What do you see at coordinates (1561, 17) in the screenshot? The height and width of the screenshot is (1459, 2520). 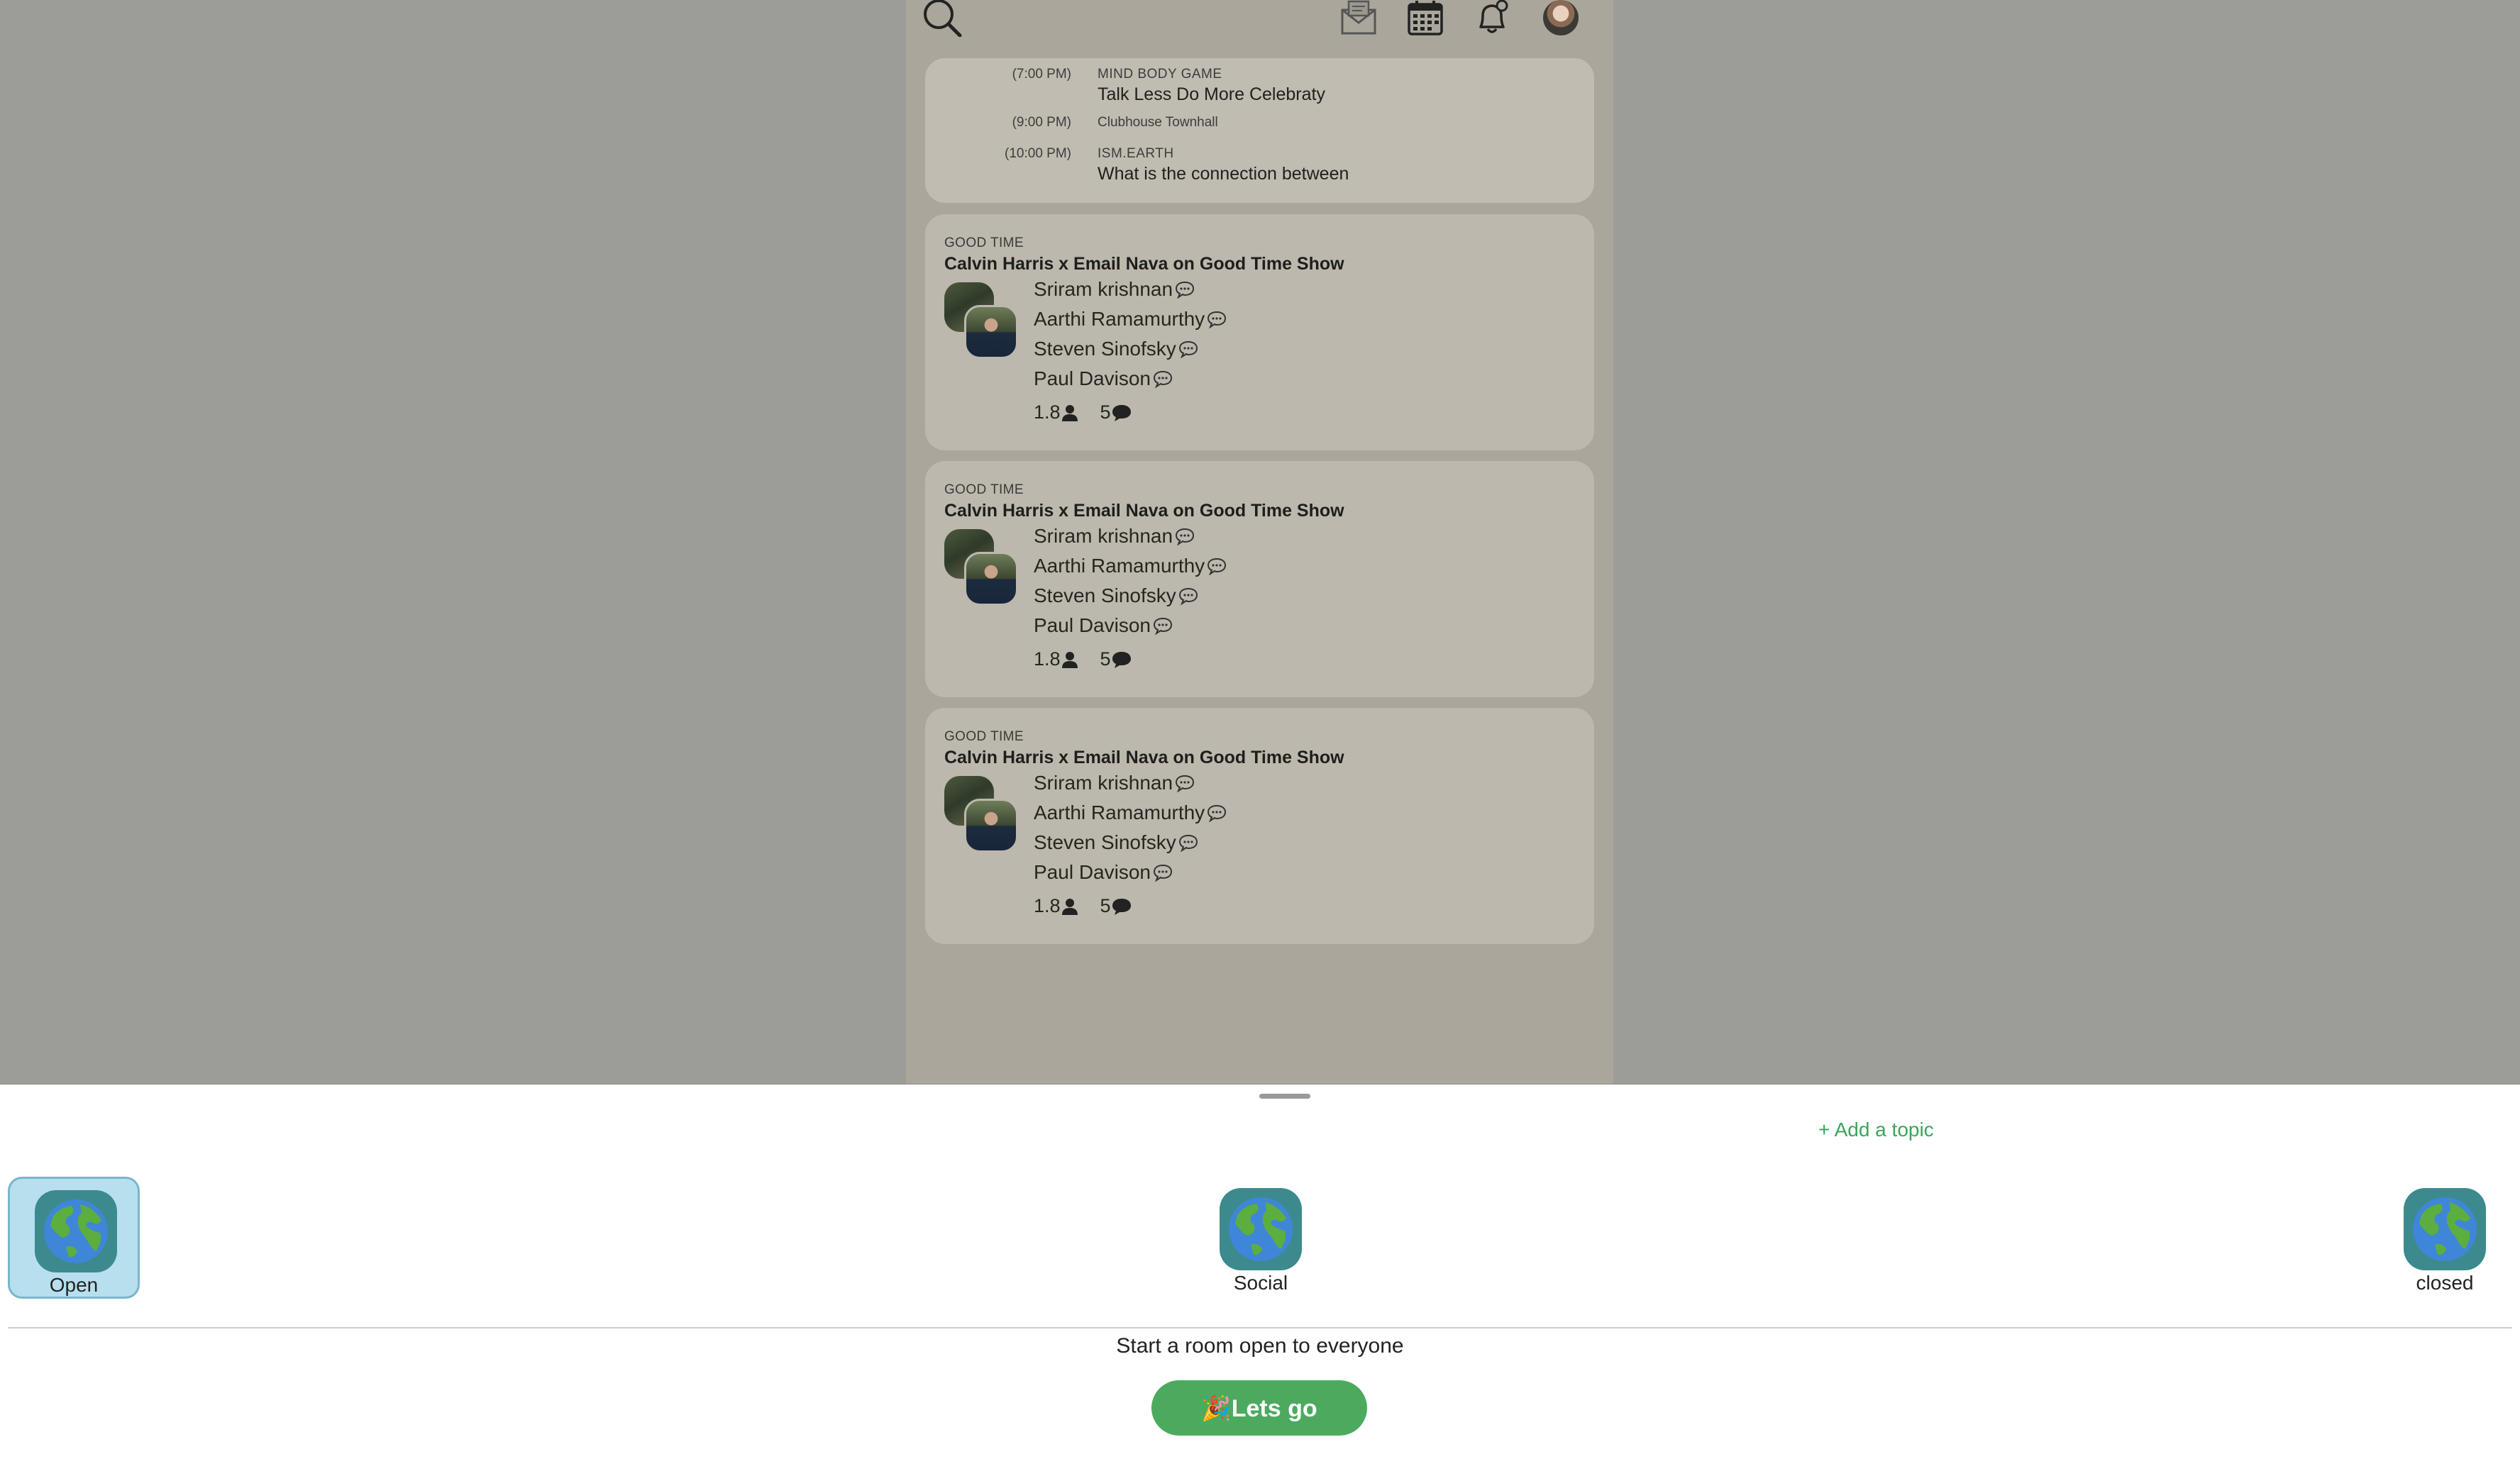 I see `profile-avatar` at bounding box center [1561, 17].